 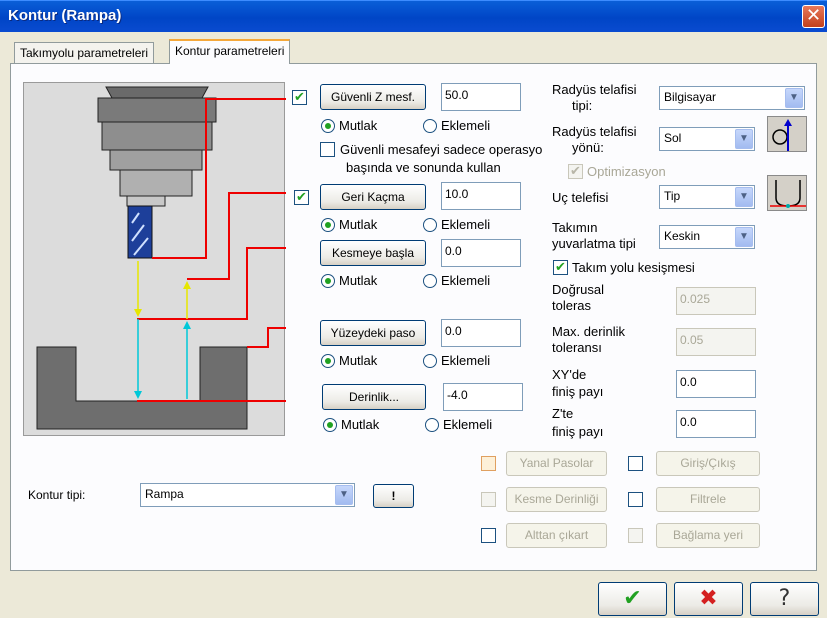 What do you see at coordinates (164, 494) in the screenshot?
I see `contour-type-value: Rampa` at bounding box center [164, 494].